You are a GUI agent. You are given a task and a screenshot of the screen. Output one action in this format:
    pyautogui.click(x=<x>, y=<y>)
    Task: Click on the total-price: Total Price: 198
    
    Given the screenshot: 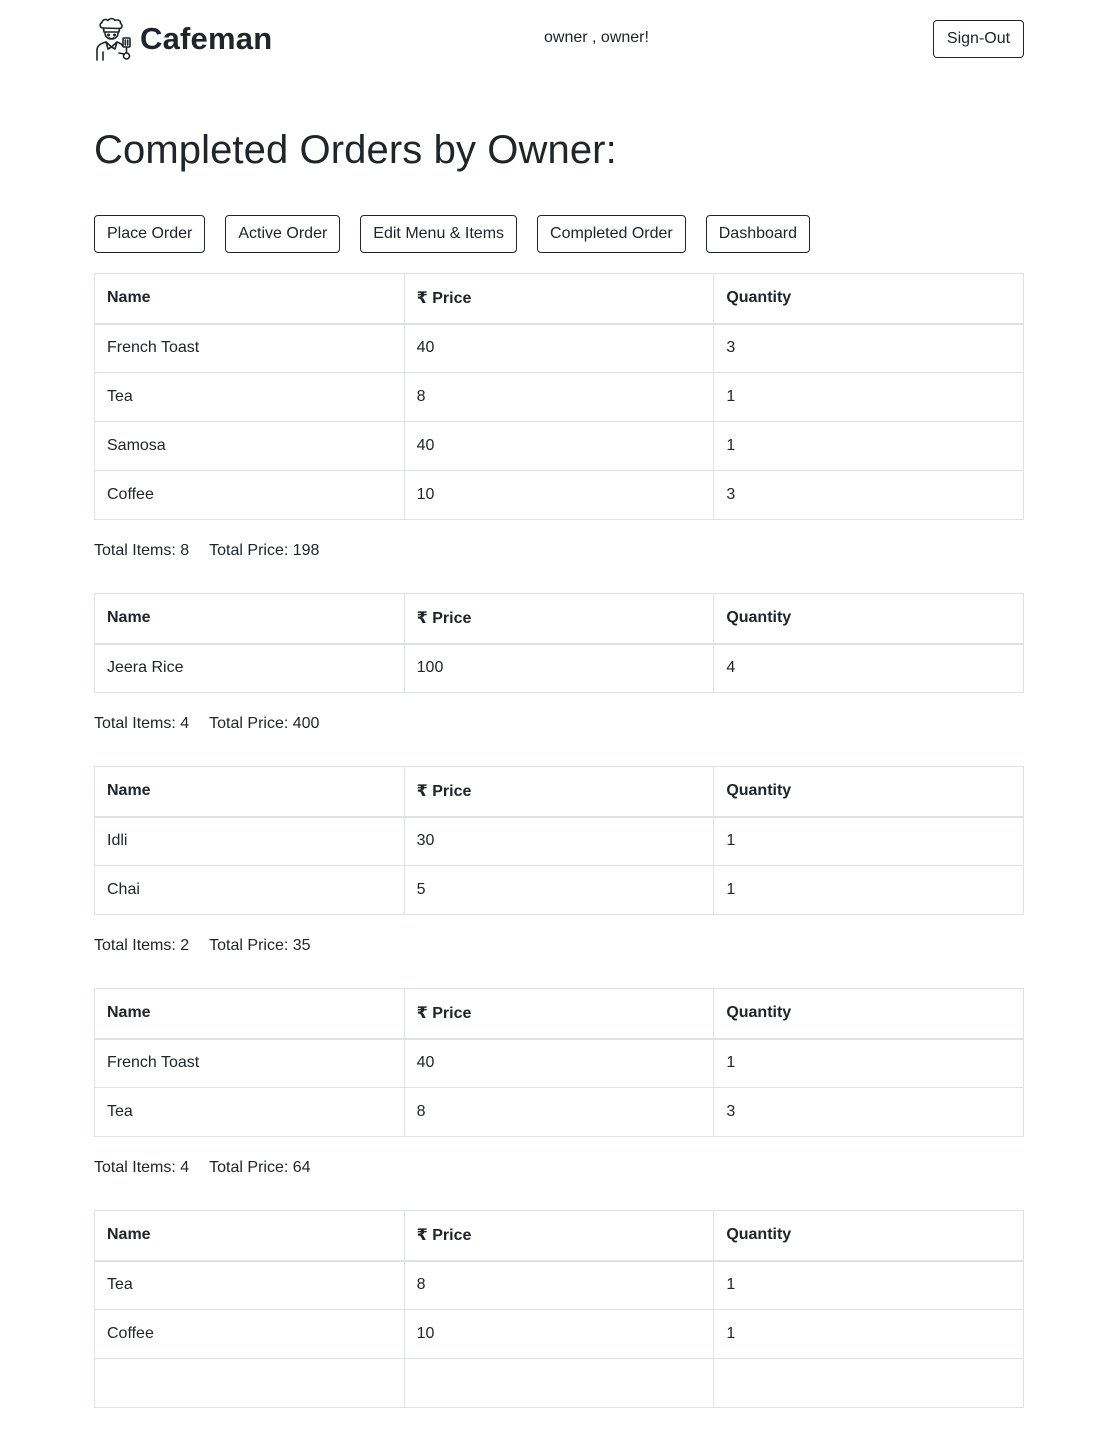 What is the action you would take?
    pyautogui.click(x=264, y=550)
    